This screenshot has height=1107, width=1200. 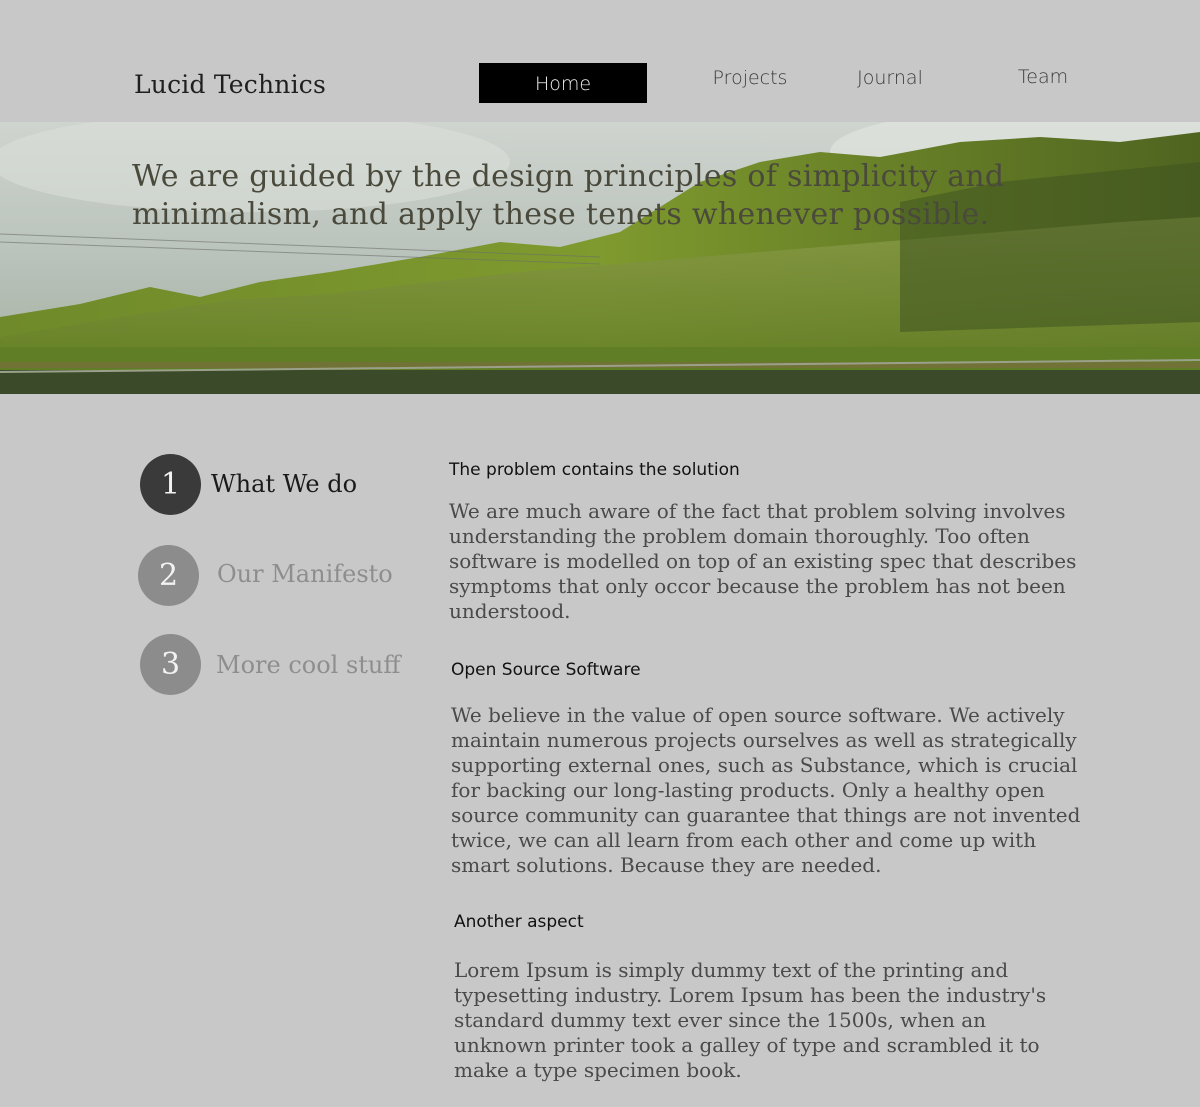 I want to click on site-logo: Lucid Technics, so click(x=230, y=84).